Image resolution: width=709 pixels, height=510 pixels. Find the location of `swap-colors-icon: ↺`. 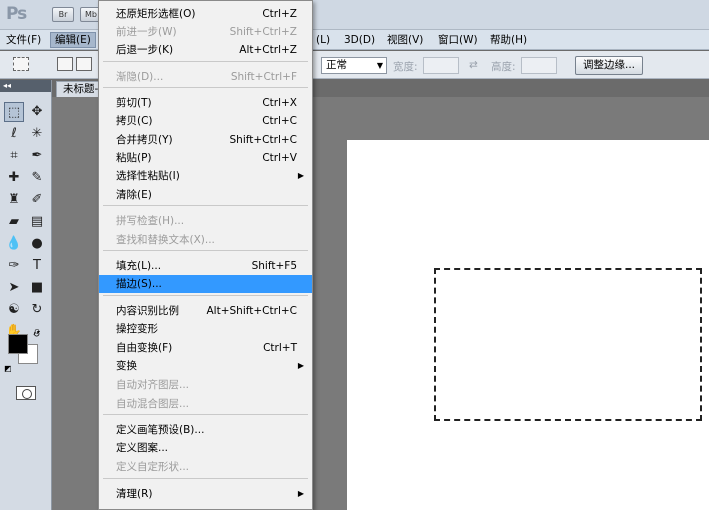

swap-colors-icon: ↺ is located at coordinates (37, 335).